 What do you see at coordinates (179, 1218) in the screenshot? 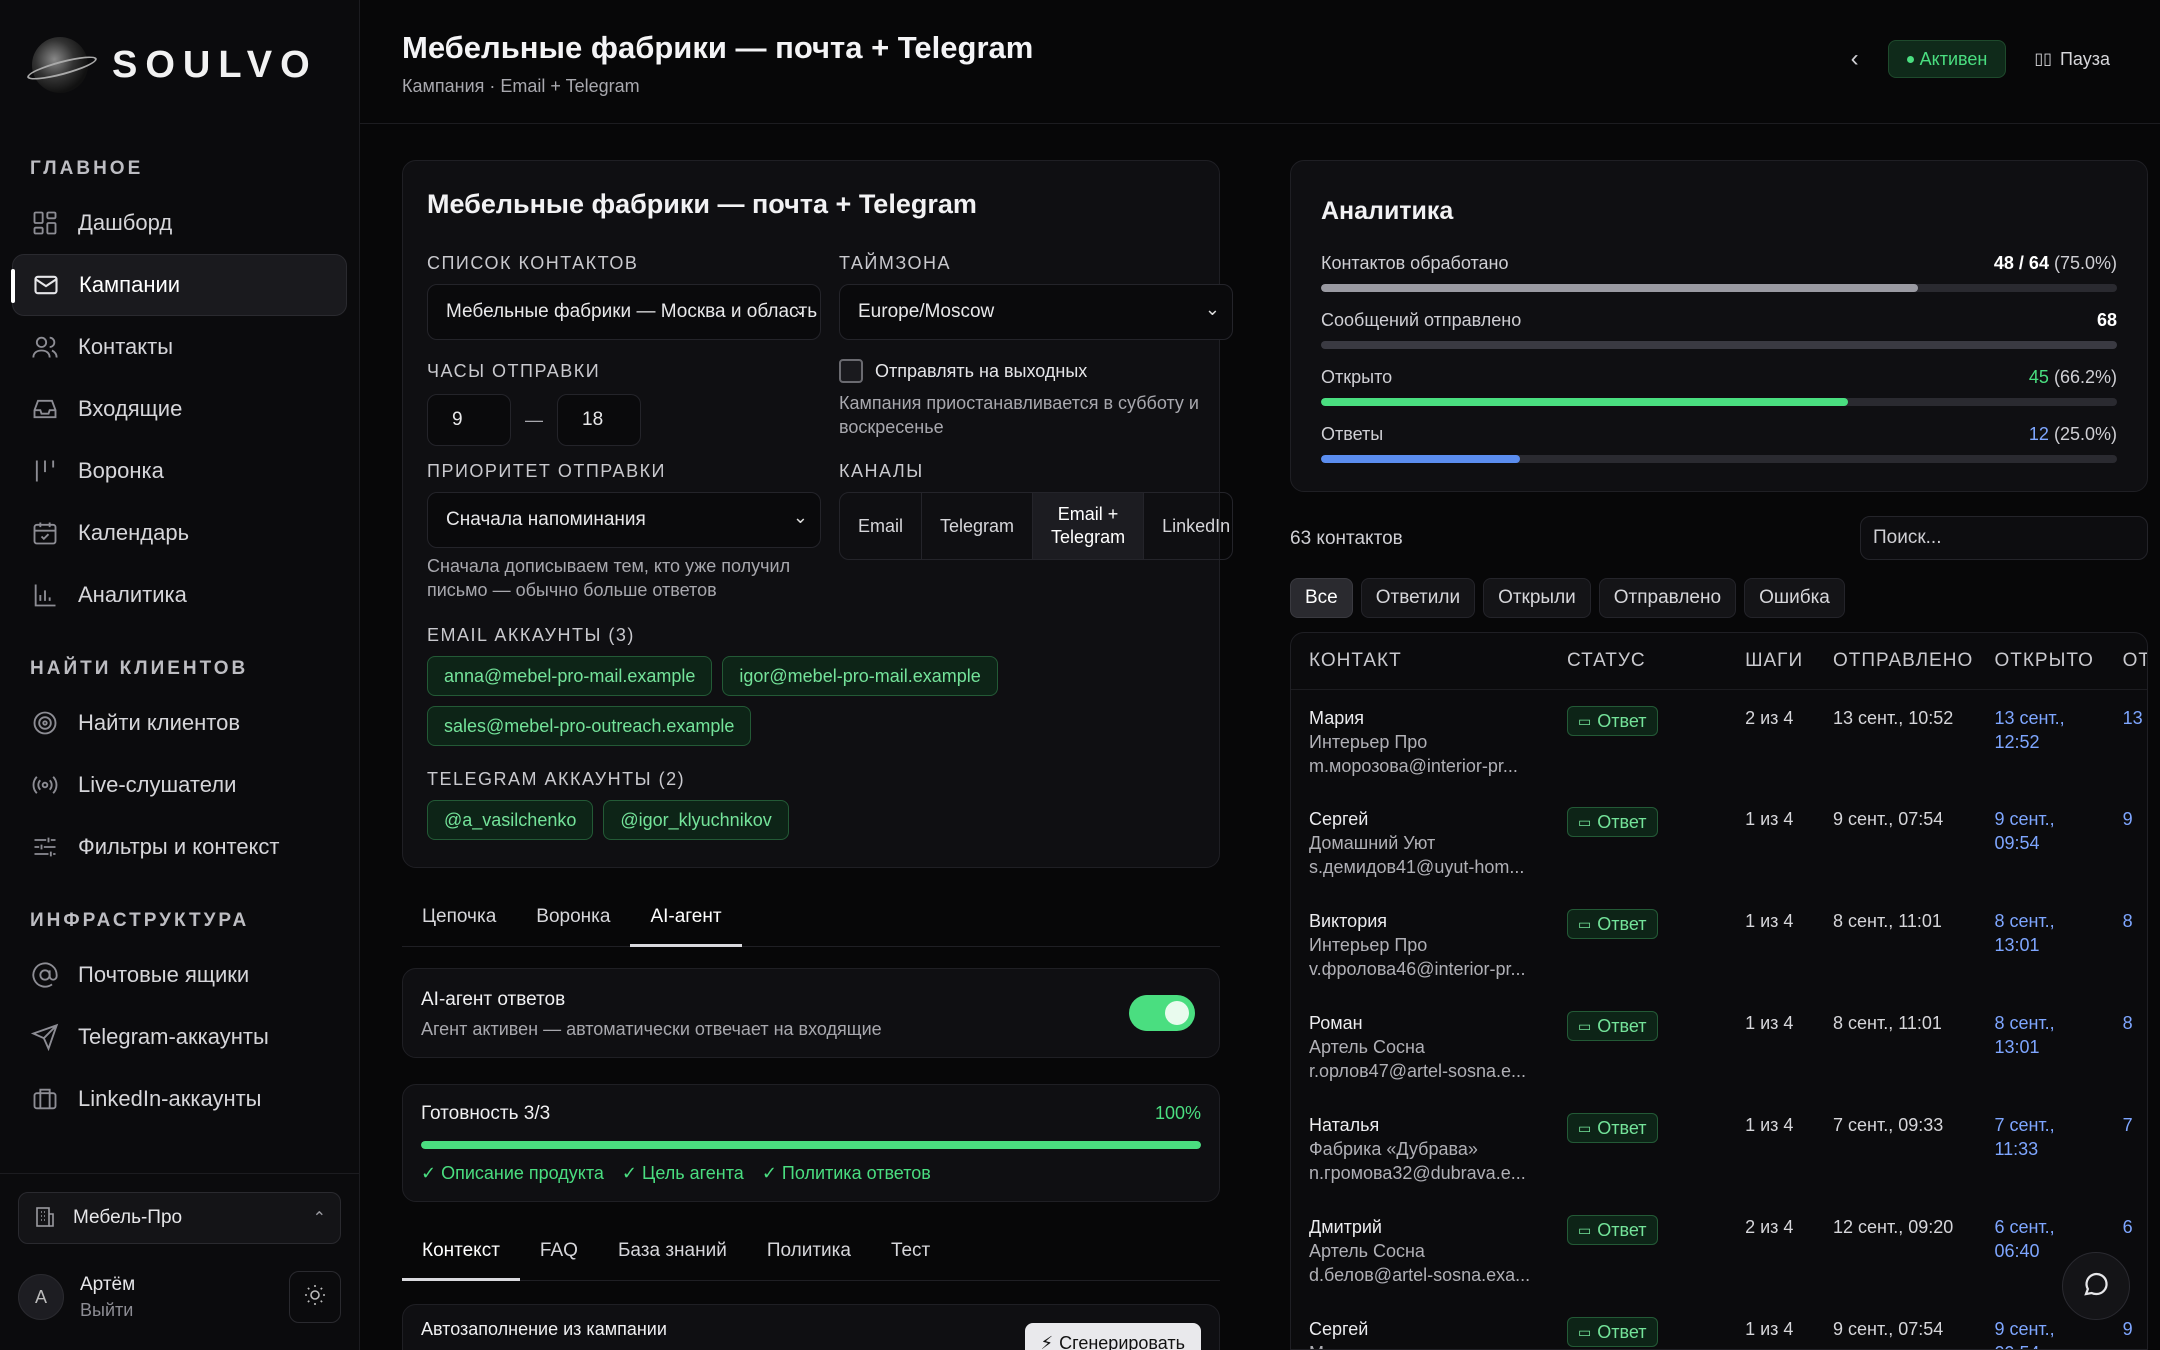
I see `org-switcher: Мебель-Про ⌃` at bounding box center [179, 1218].